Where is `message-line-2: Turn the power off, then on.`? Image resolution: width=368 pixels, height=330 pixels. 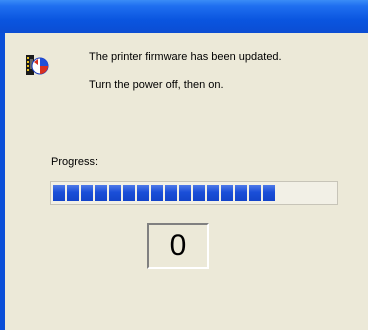
message-line-2: Turn the power off, then on. is located at coordinates (156, 85).